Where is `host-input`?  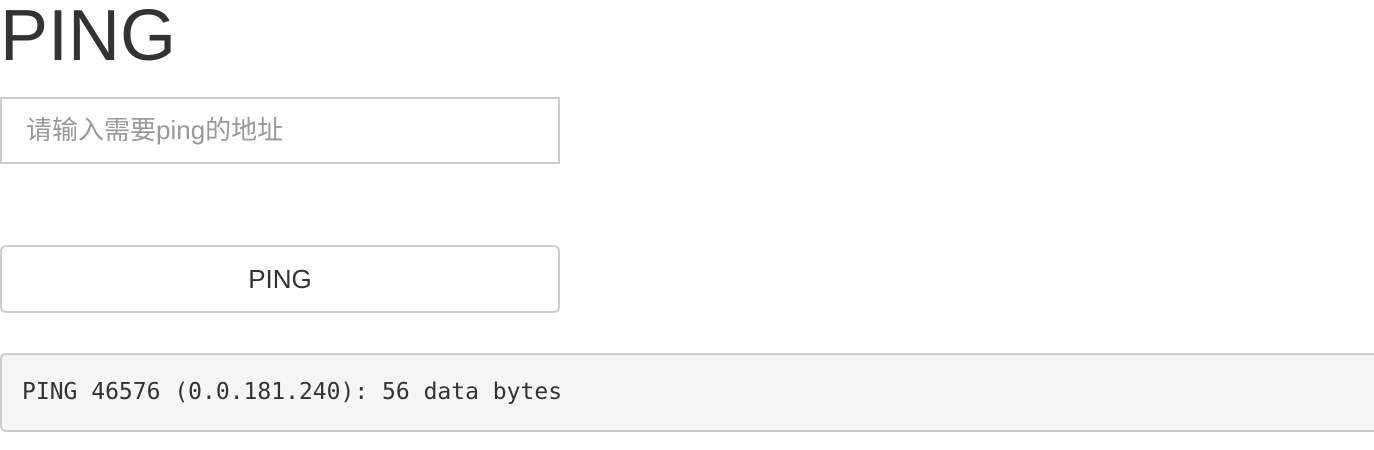
host-input is located at coordinates (280, 130).